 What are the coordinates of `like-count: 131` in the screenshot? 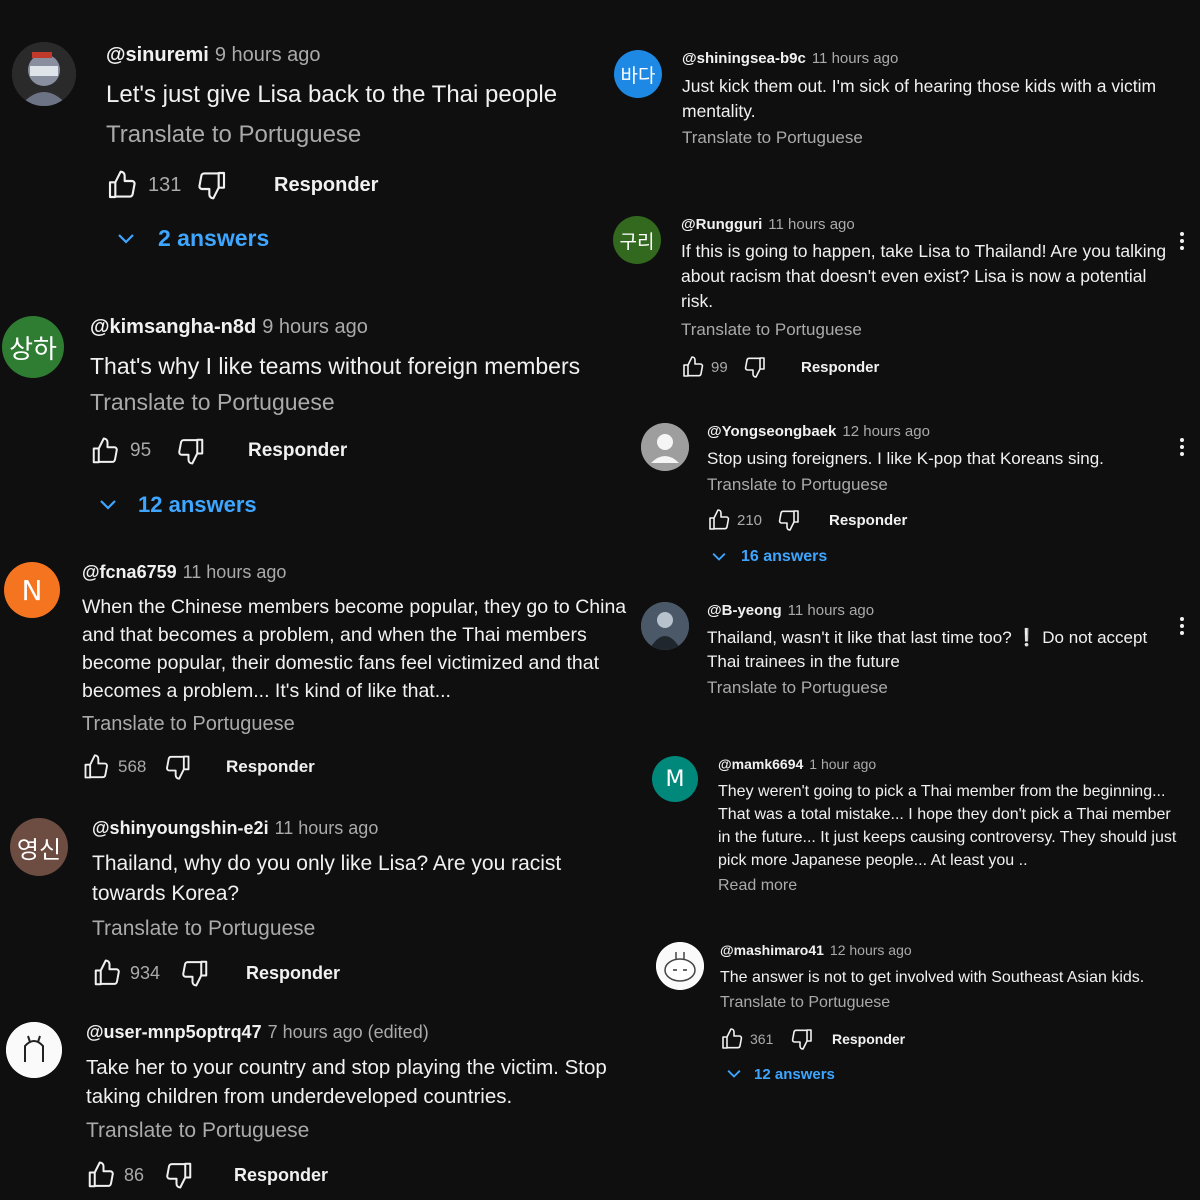 It's located at (165, 184).